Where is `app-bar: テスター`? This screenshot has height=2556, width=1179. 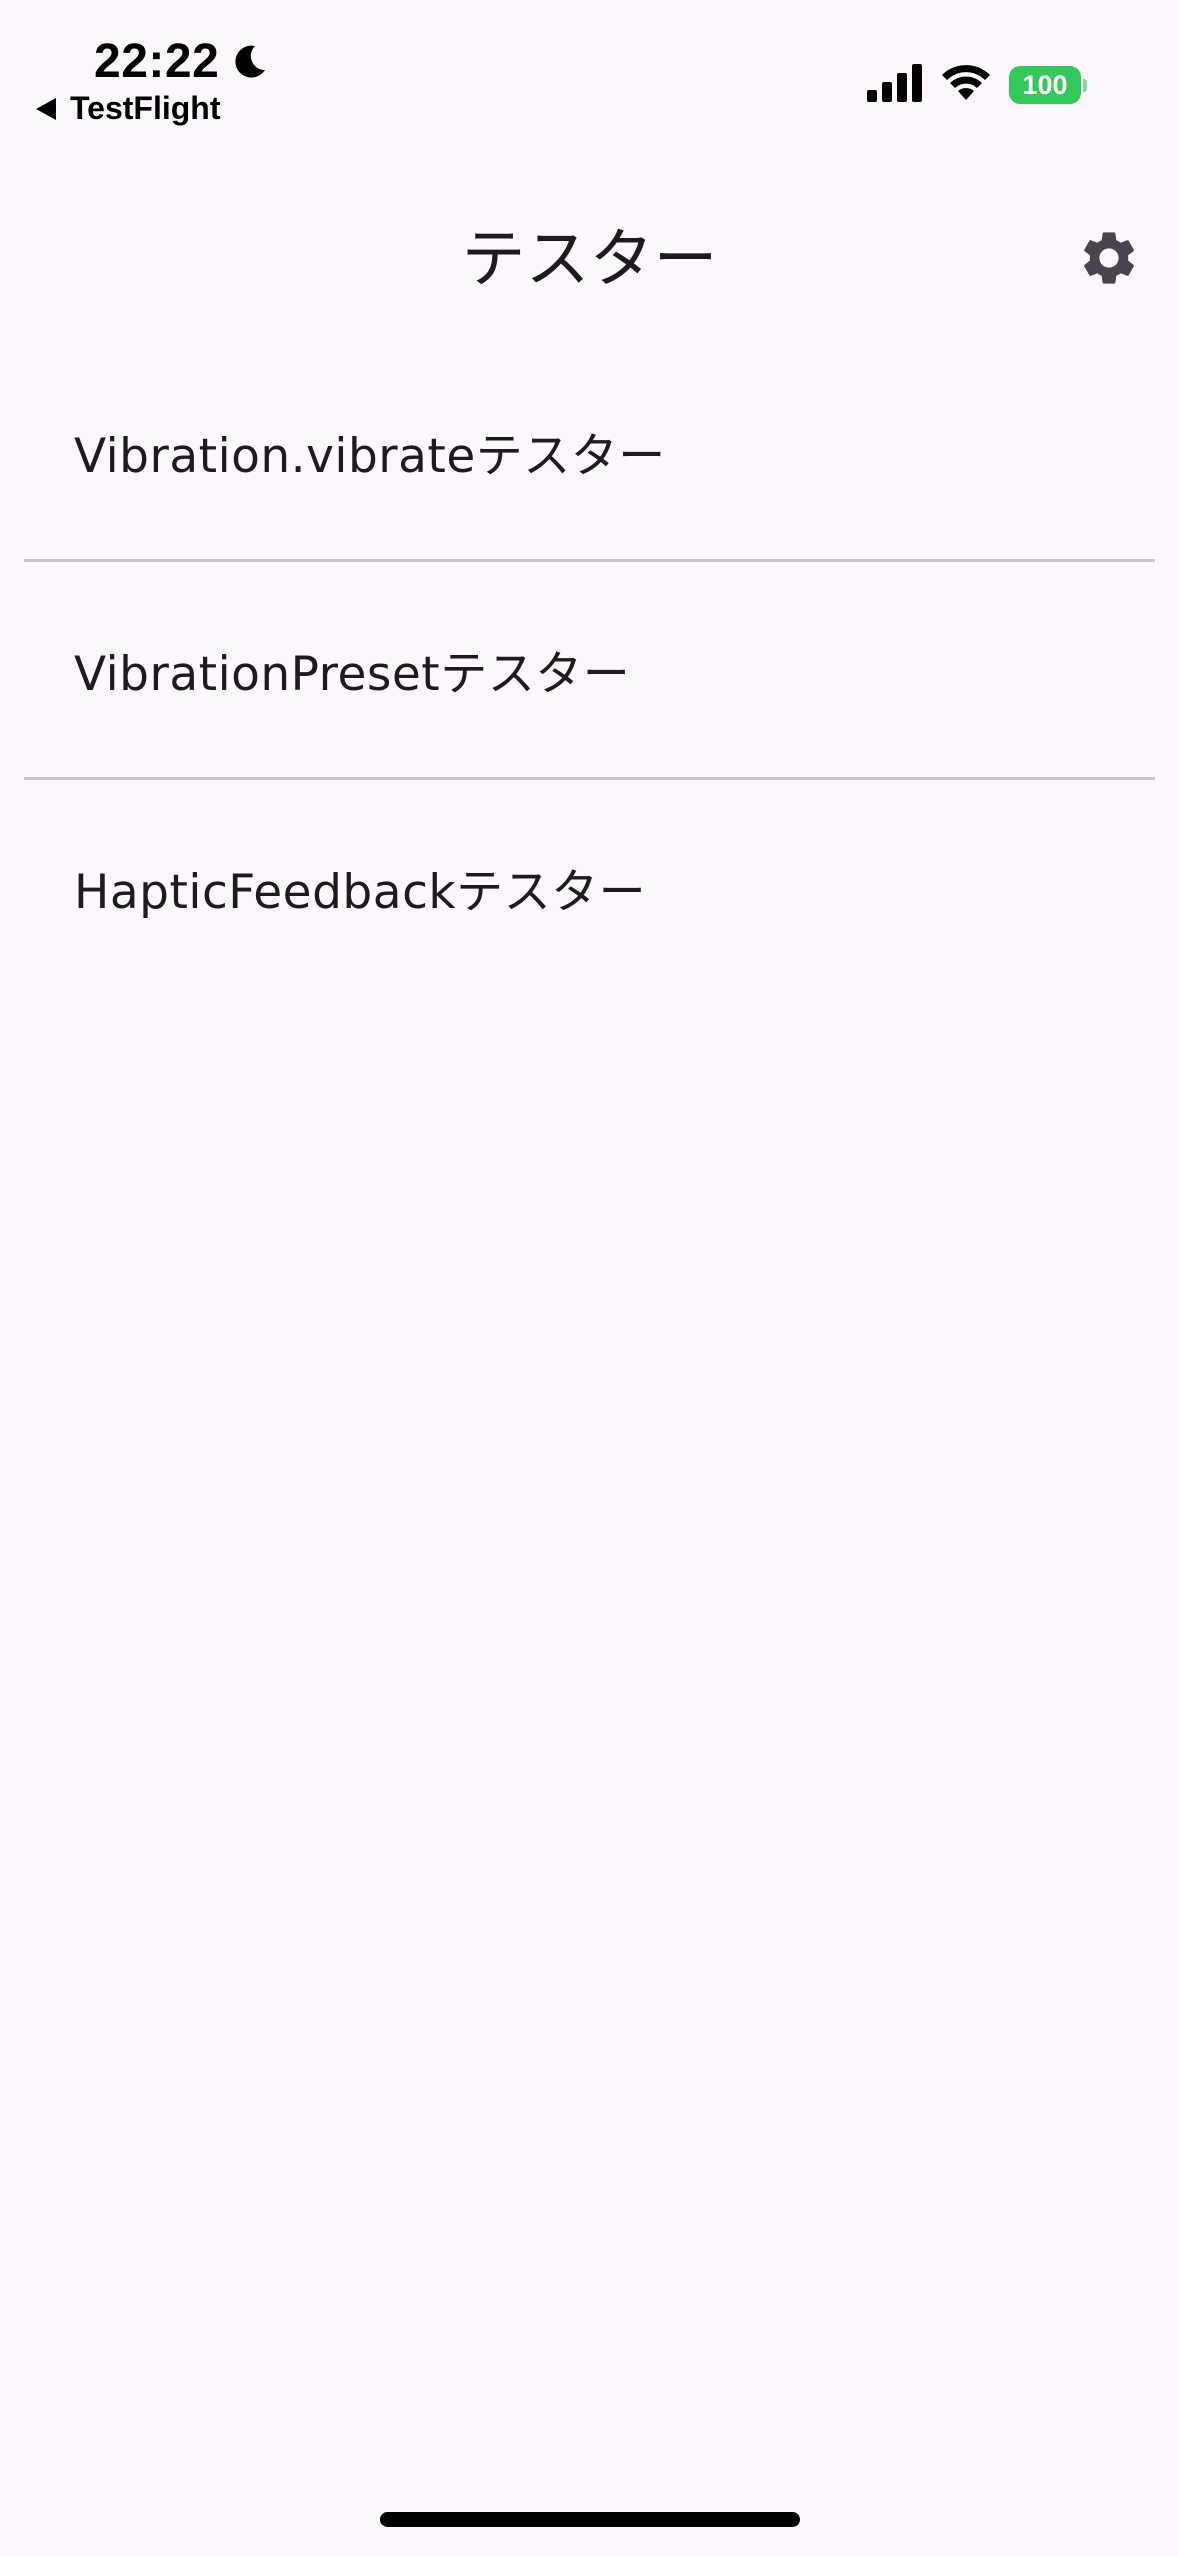
app-bar: テスター is located at coordinates (589, 260).